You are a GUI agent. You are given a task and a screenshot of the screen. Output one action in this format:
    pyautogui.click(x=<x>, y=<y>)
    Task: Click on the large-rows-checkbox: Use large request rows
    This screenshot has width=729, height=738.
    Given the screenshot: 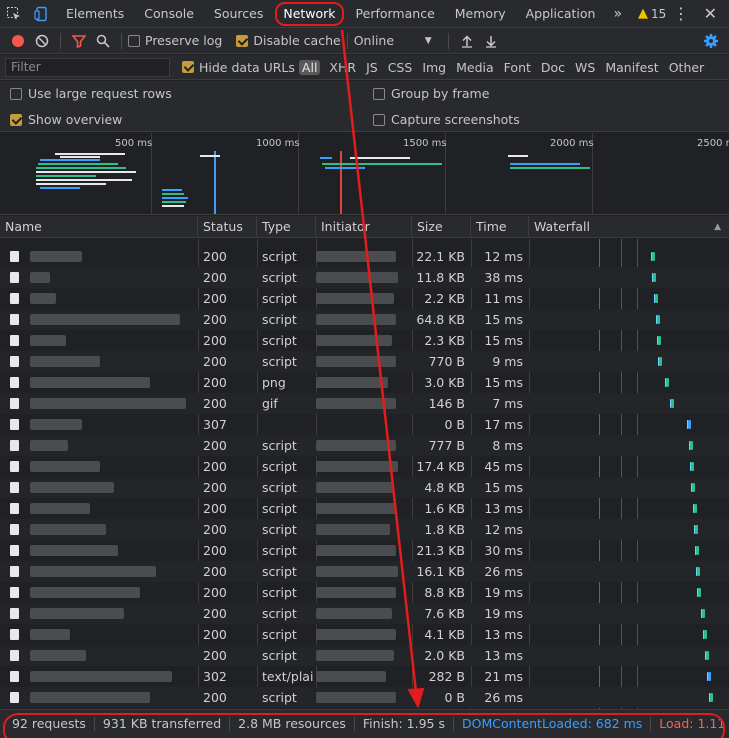 What is the action you would take?
    pyautogui.click(x=91, y=93)
    